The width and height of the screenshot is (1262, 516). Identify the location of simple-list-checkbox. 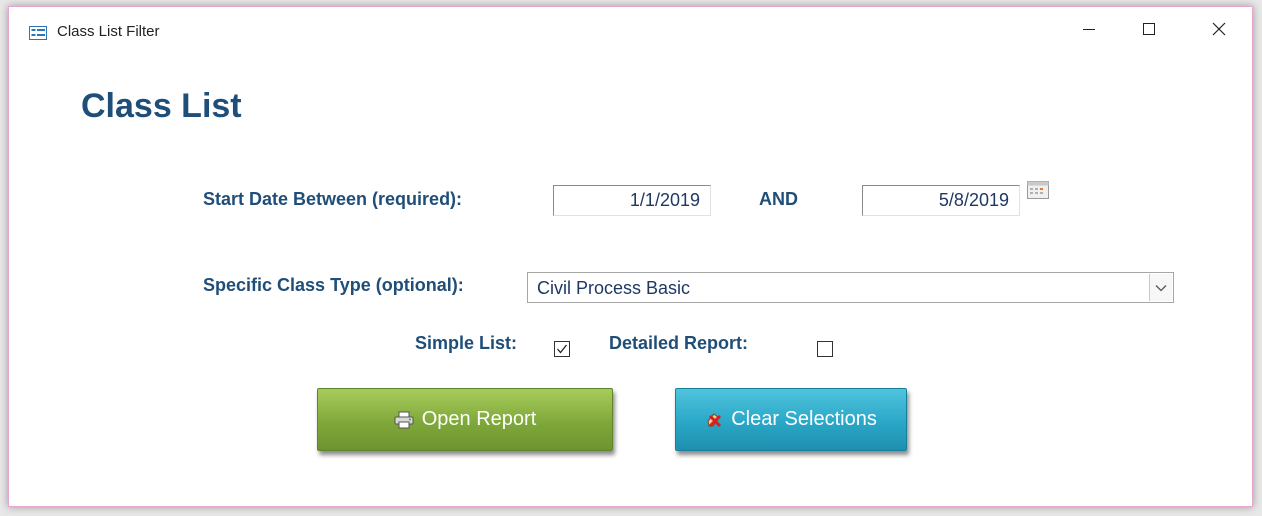
(562, 349).